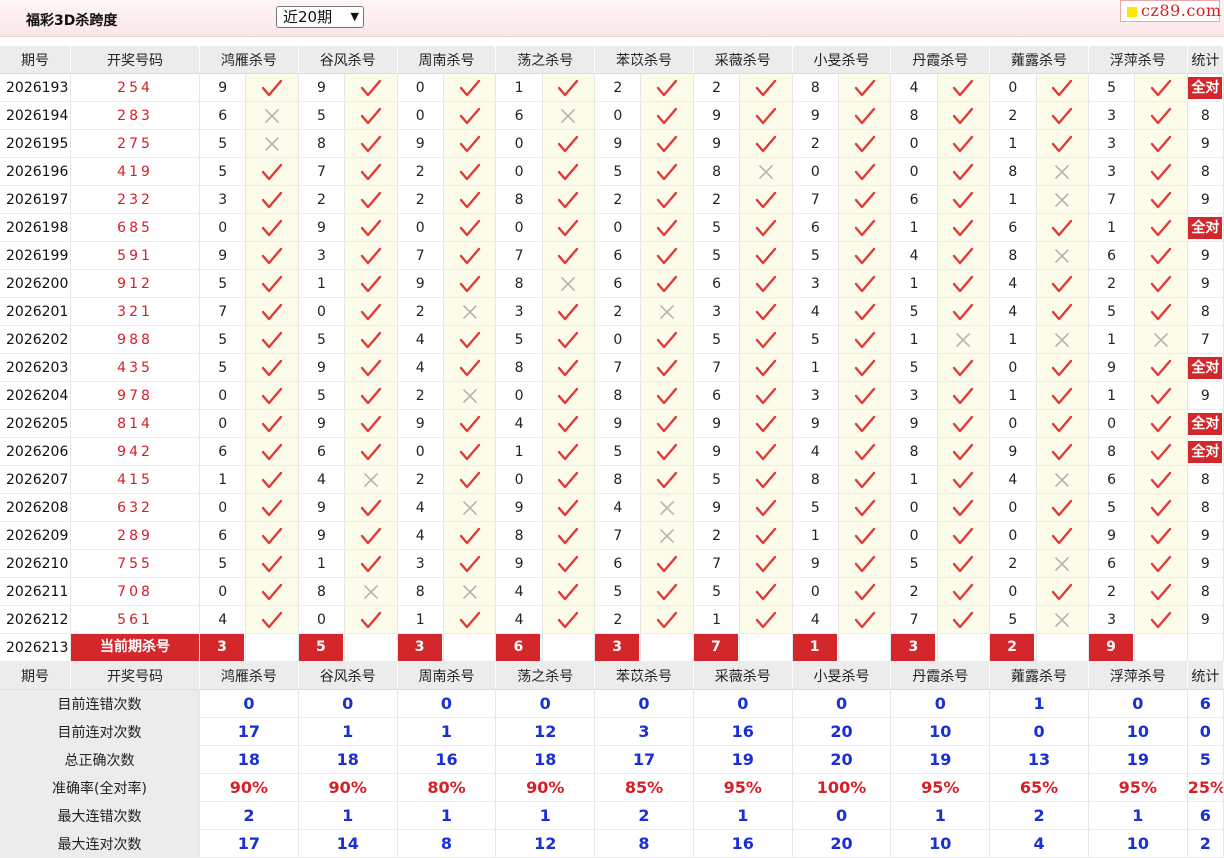 Image resolution: width=1224 pixels, height=858 pixels. I want to click on summary-stat: 2, so click(1205, 843).